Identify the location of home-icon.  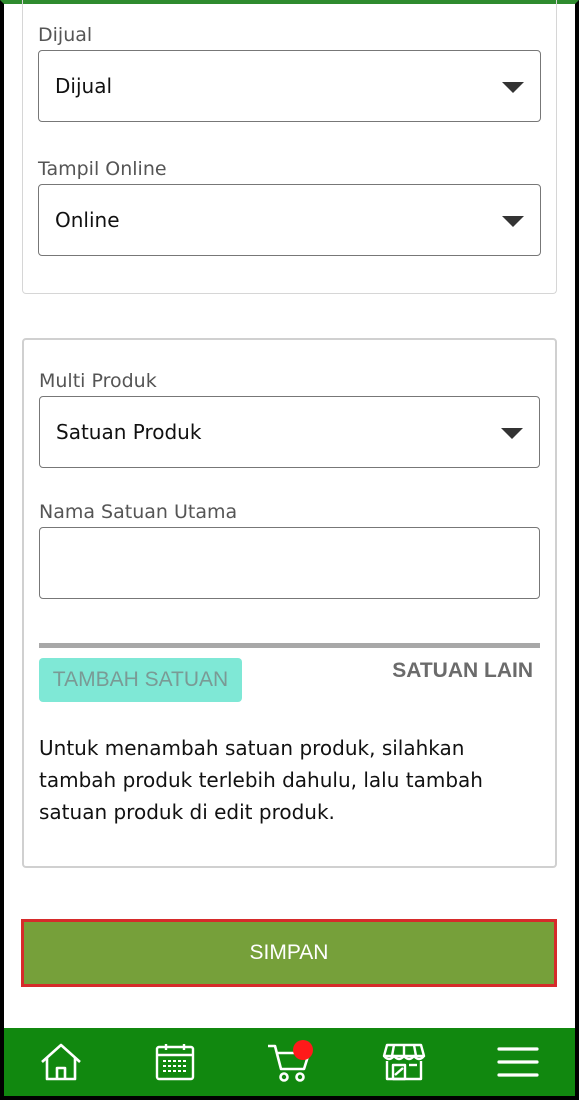
(61, 1062).